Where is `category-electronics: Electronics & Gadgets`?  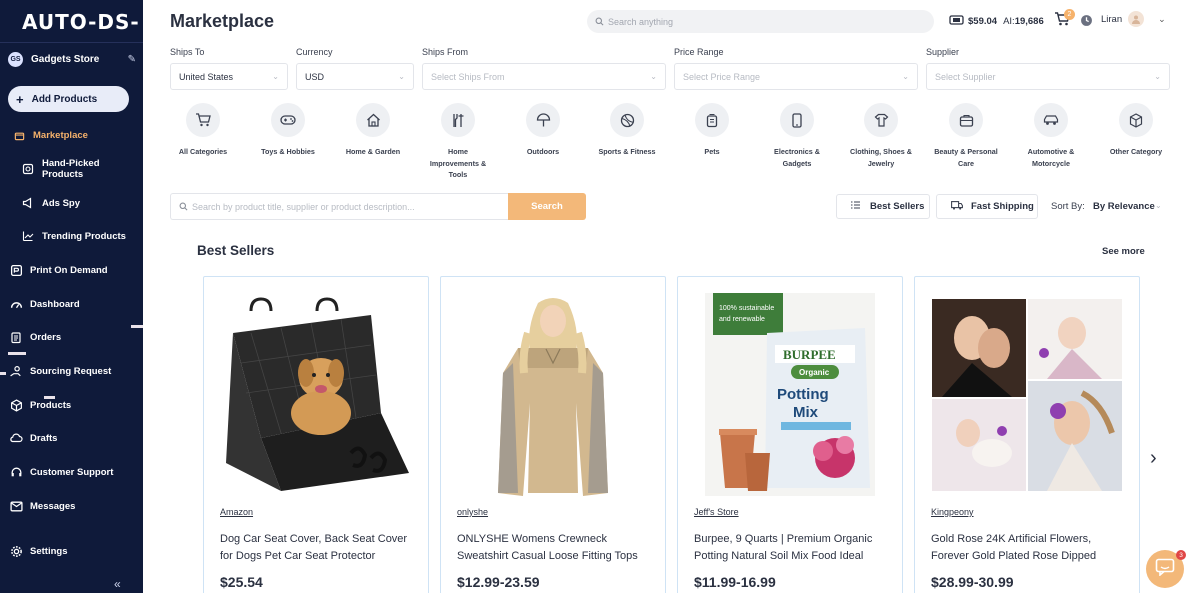 category-electronics: Electronics & Gadgets is located at coordinates (797, 136).